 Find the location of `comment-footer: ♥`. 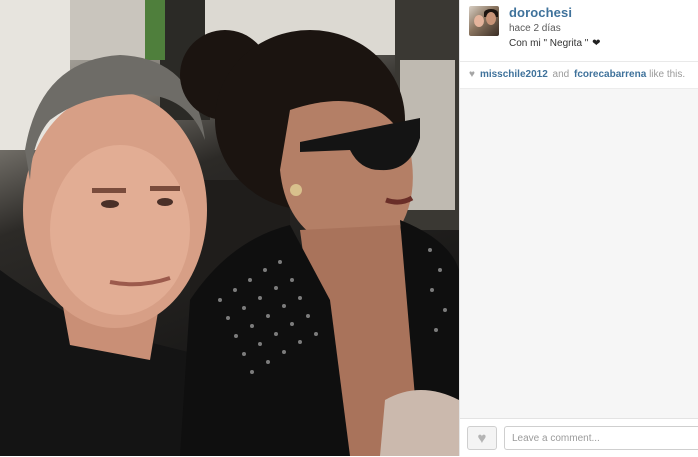

comment-footer: ♥ is located at coordinates (579, 437).